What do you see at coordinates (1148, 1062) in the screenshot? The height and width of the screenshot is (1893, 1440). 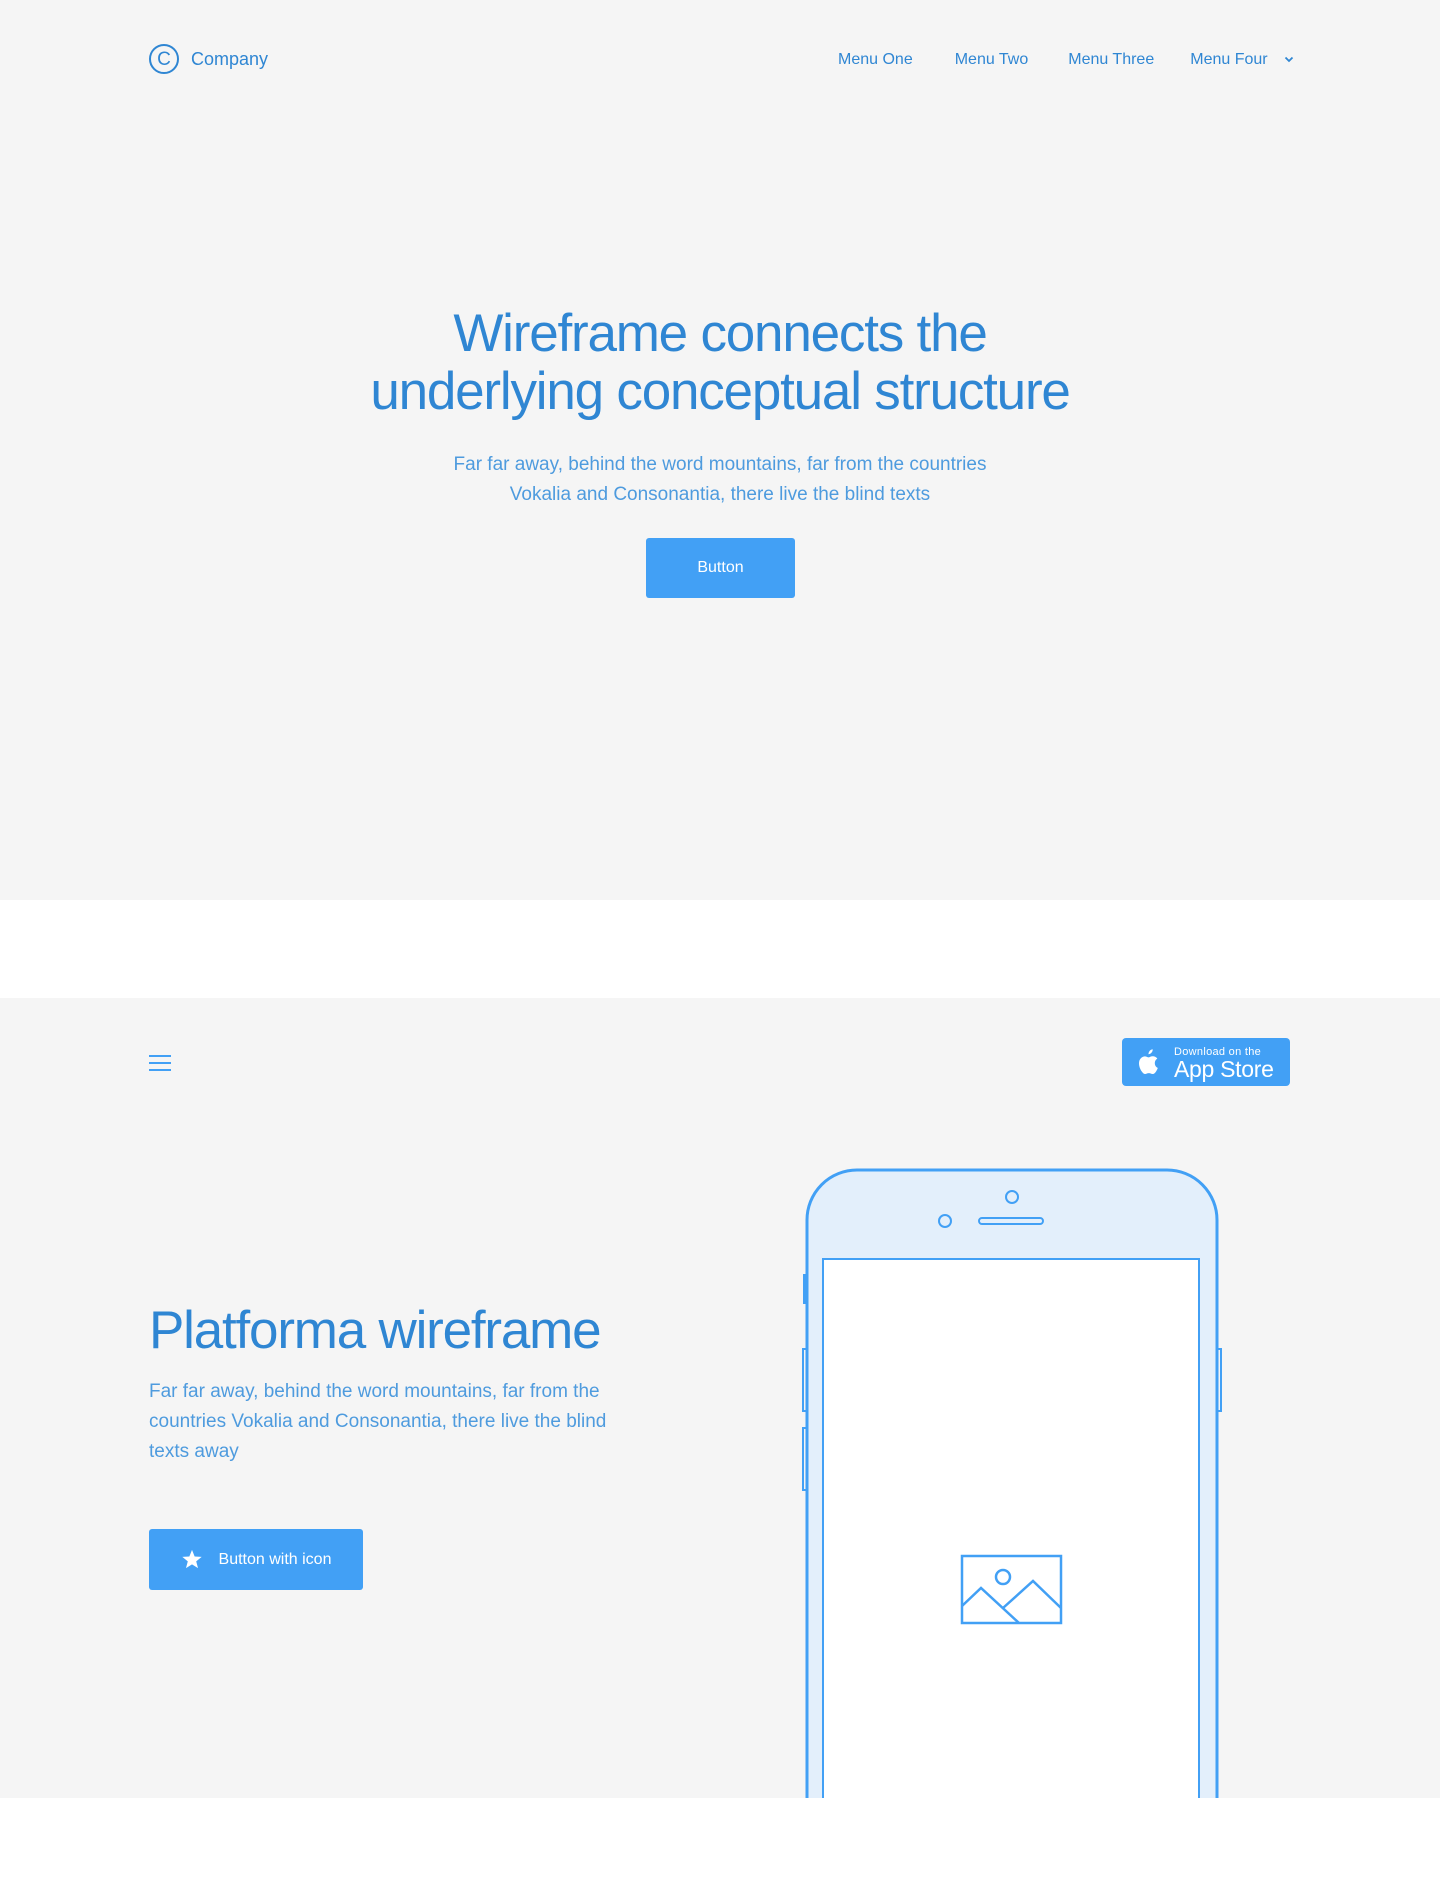 I see `apple-icon` at bounding box center [1148, 1062].